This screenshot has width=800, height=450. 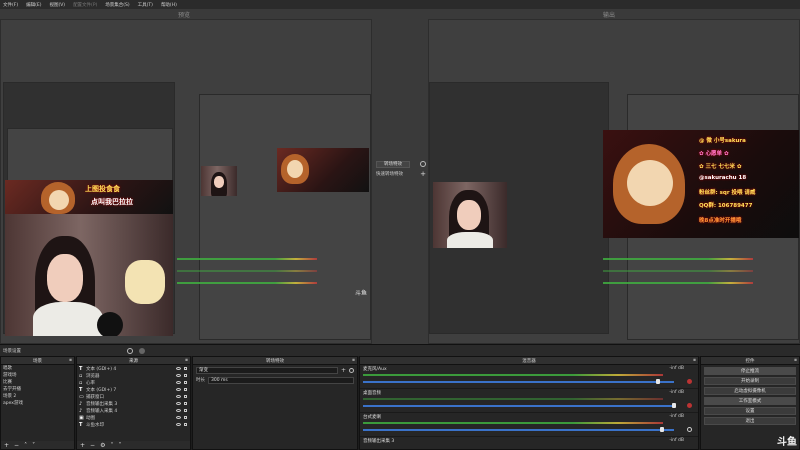 What do you see at coordinates (343, 370) in the screenshot?
I see `add-transition-icon: +` at bounding box center [343, 370].